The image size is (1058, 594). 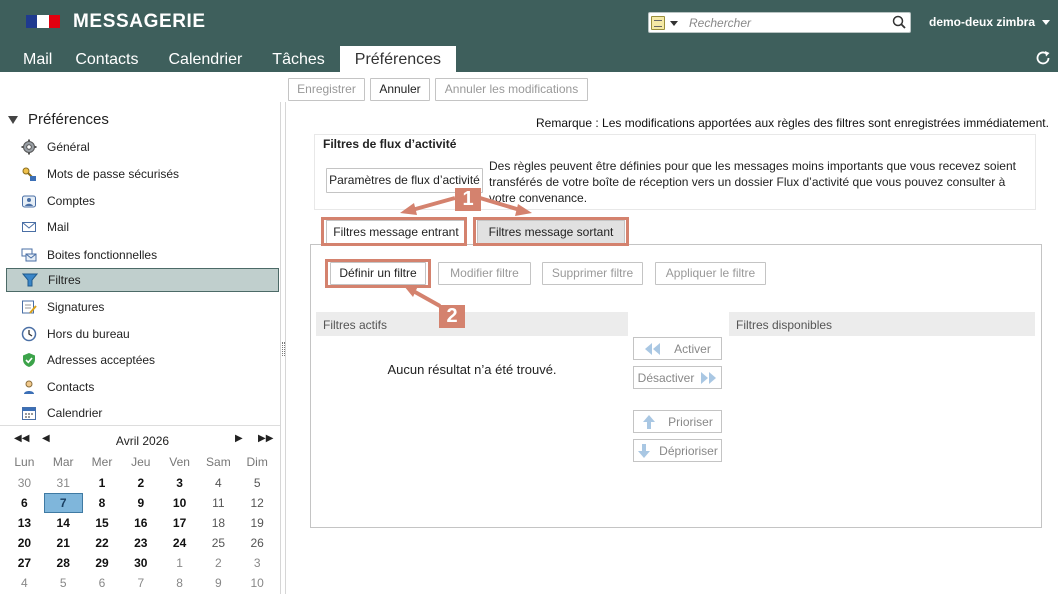 What do you see at coordinates (142, 387) in the screenshot?
I see `sidebar-item-contacts: Contacts` at bounding box center [142, 387].